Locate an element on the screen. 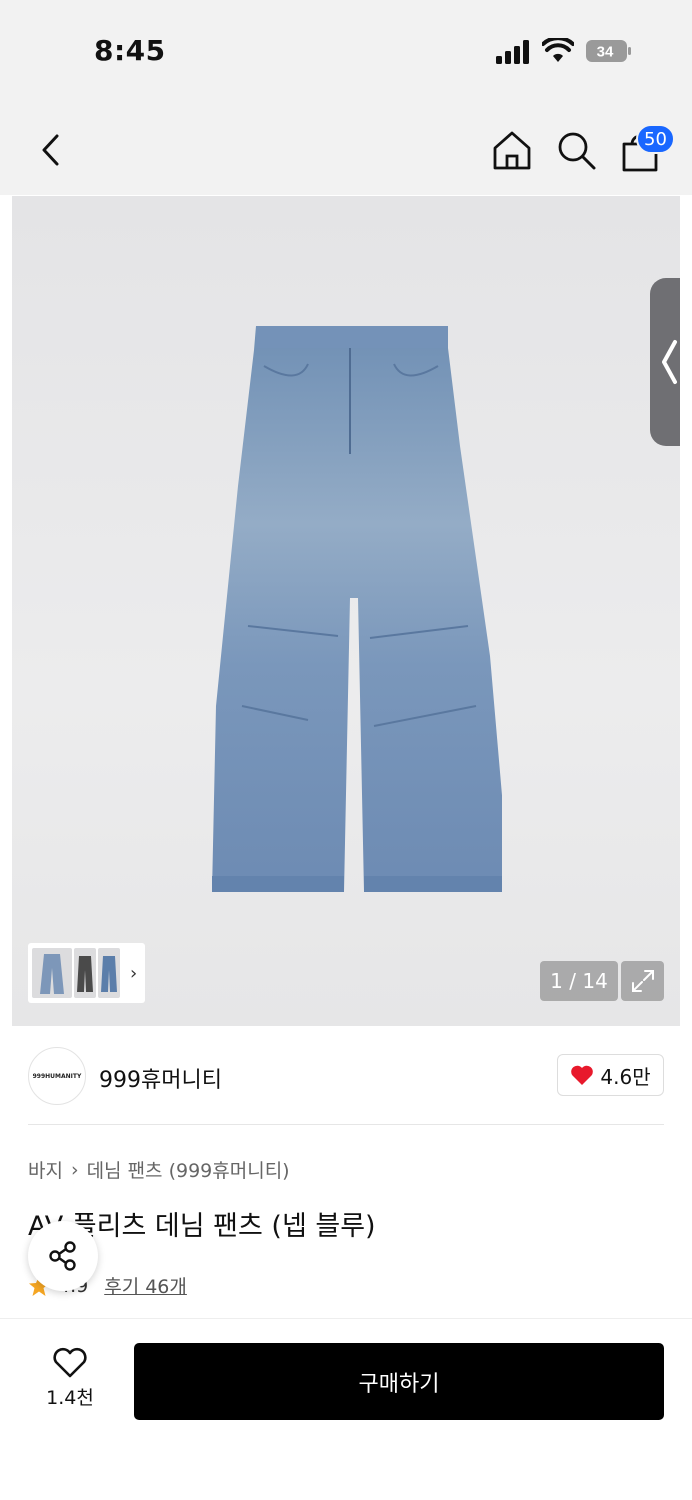 The image size is (692, 1500). image-counter: 1 / 14 is located at coordinates (579, 981).